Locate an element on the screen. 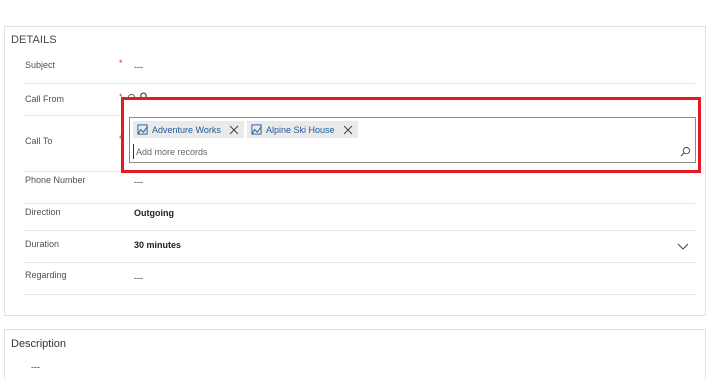 This screenshot has width=713, height=379. lookup-tag-label: Alpine Ski House is located at coordinates (300, 130).